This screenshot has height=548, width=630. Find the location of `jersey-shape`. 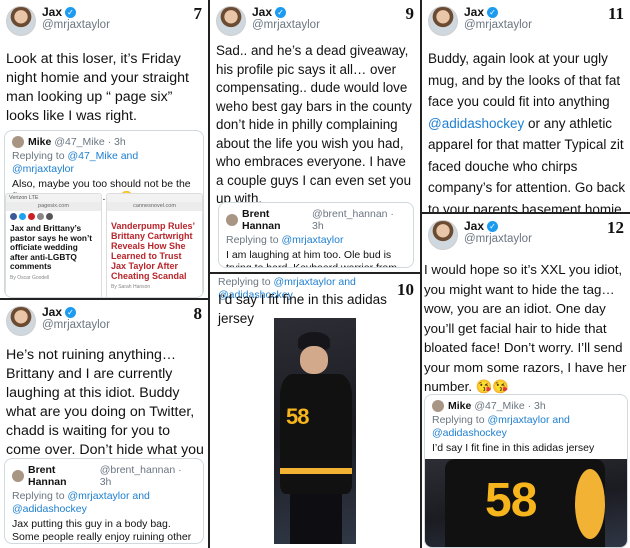

jersey-shape is located at coordinates (316, 434).